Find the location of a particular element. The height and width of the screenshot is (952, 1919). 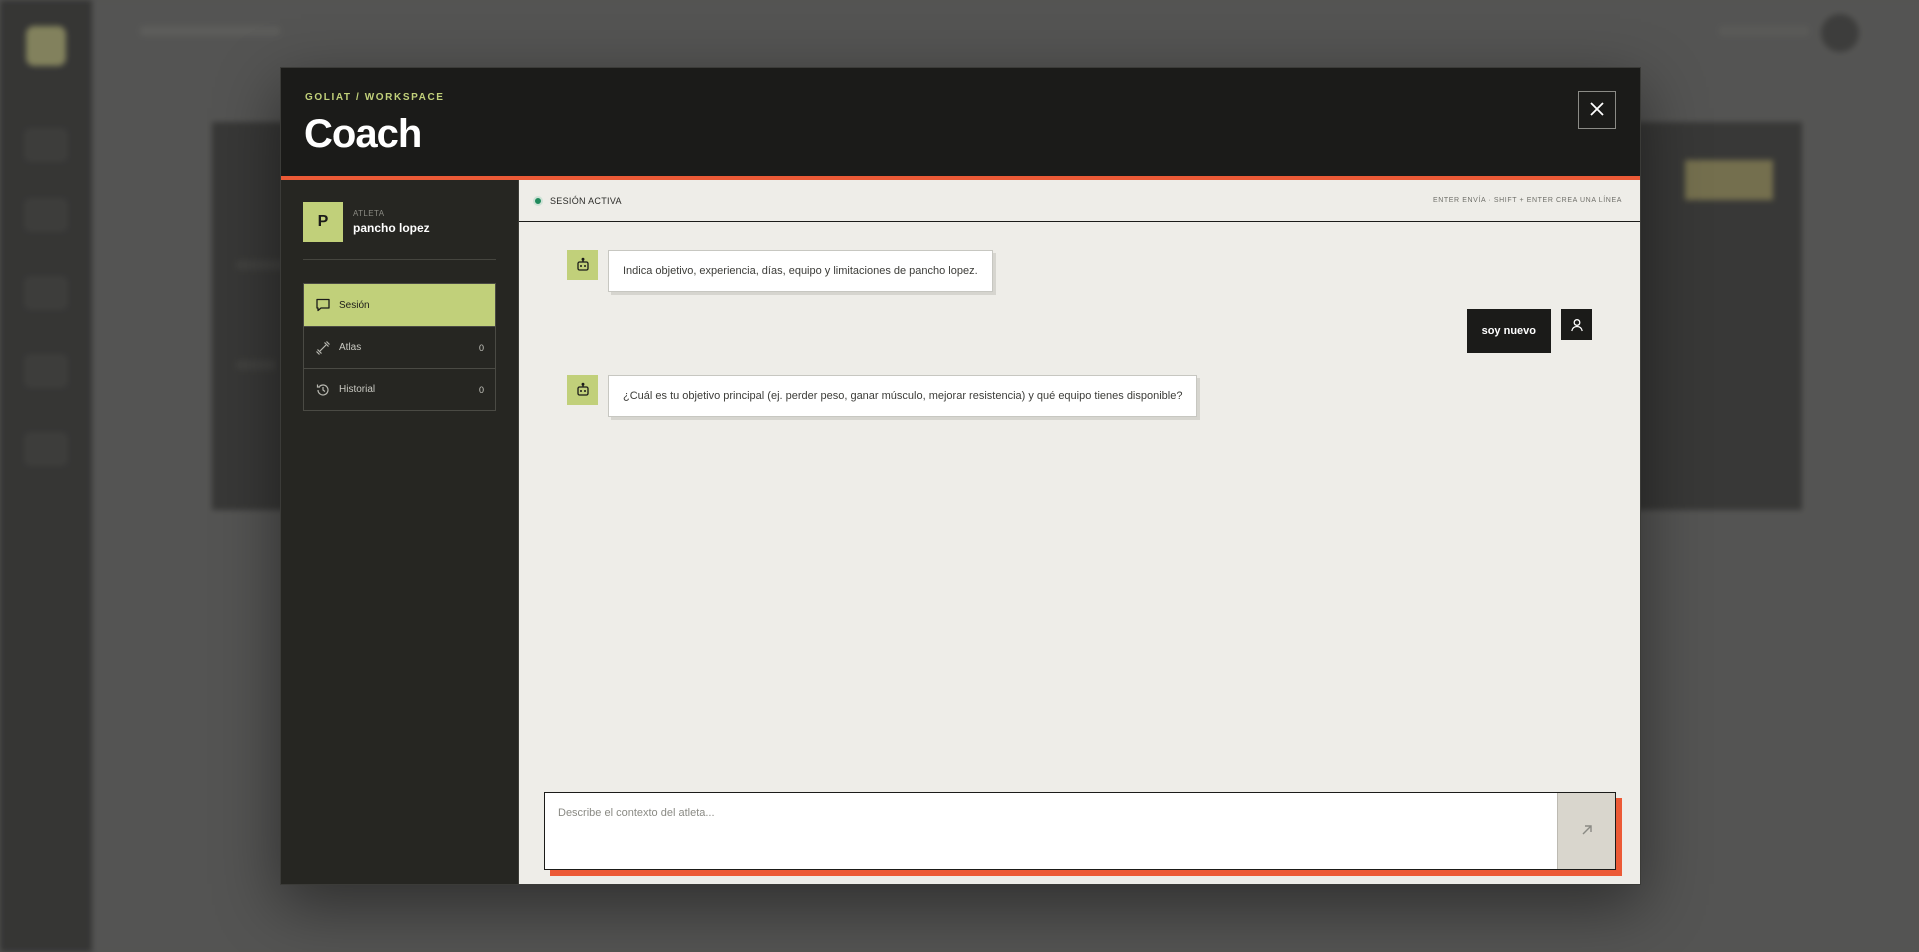

page-title: Coach is located at coordinates (363, 134).